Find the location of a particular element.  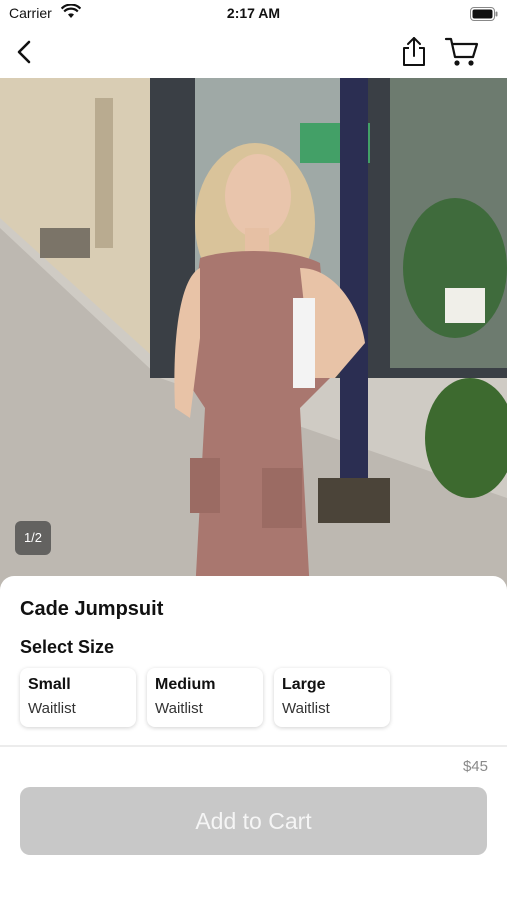

product-title: Cade Jumpsuit is located at coordinates (92, 609).